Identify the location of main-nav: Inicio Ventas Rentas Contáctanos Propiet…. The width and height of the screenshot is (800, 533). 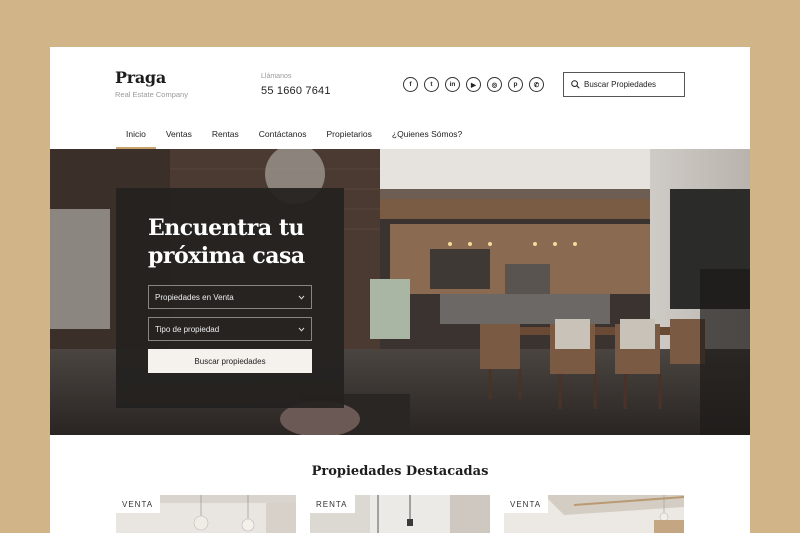
(294, 138).